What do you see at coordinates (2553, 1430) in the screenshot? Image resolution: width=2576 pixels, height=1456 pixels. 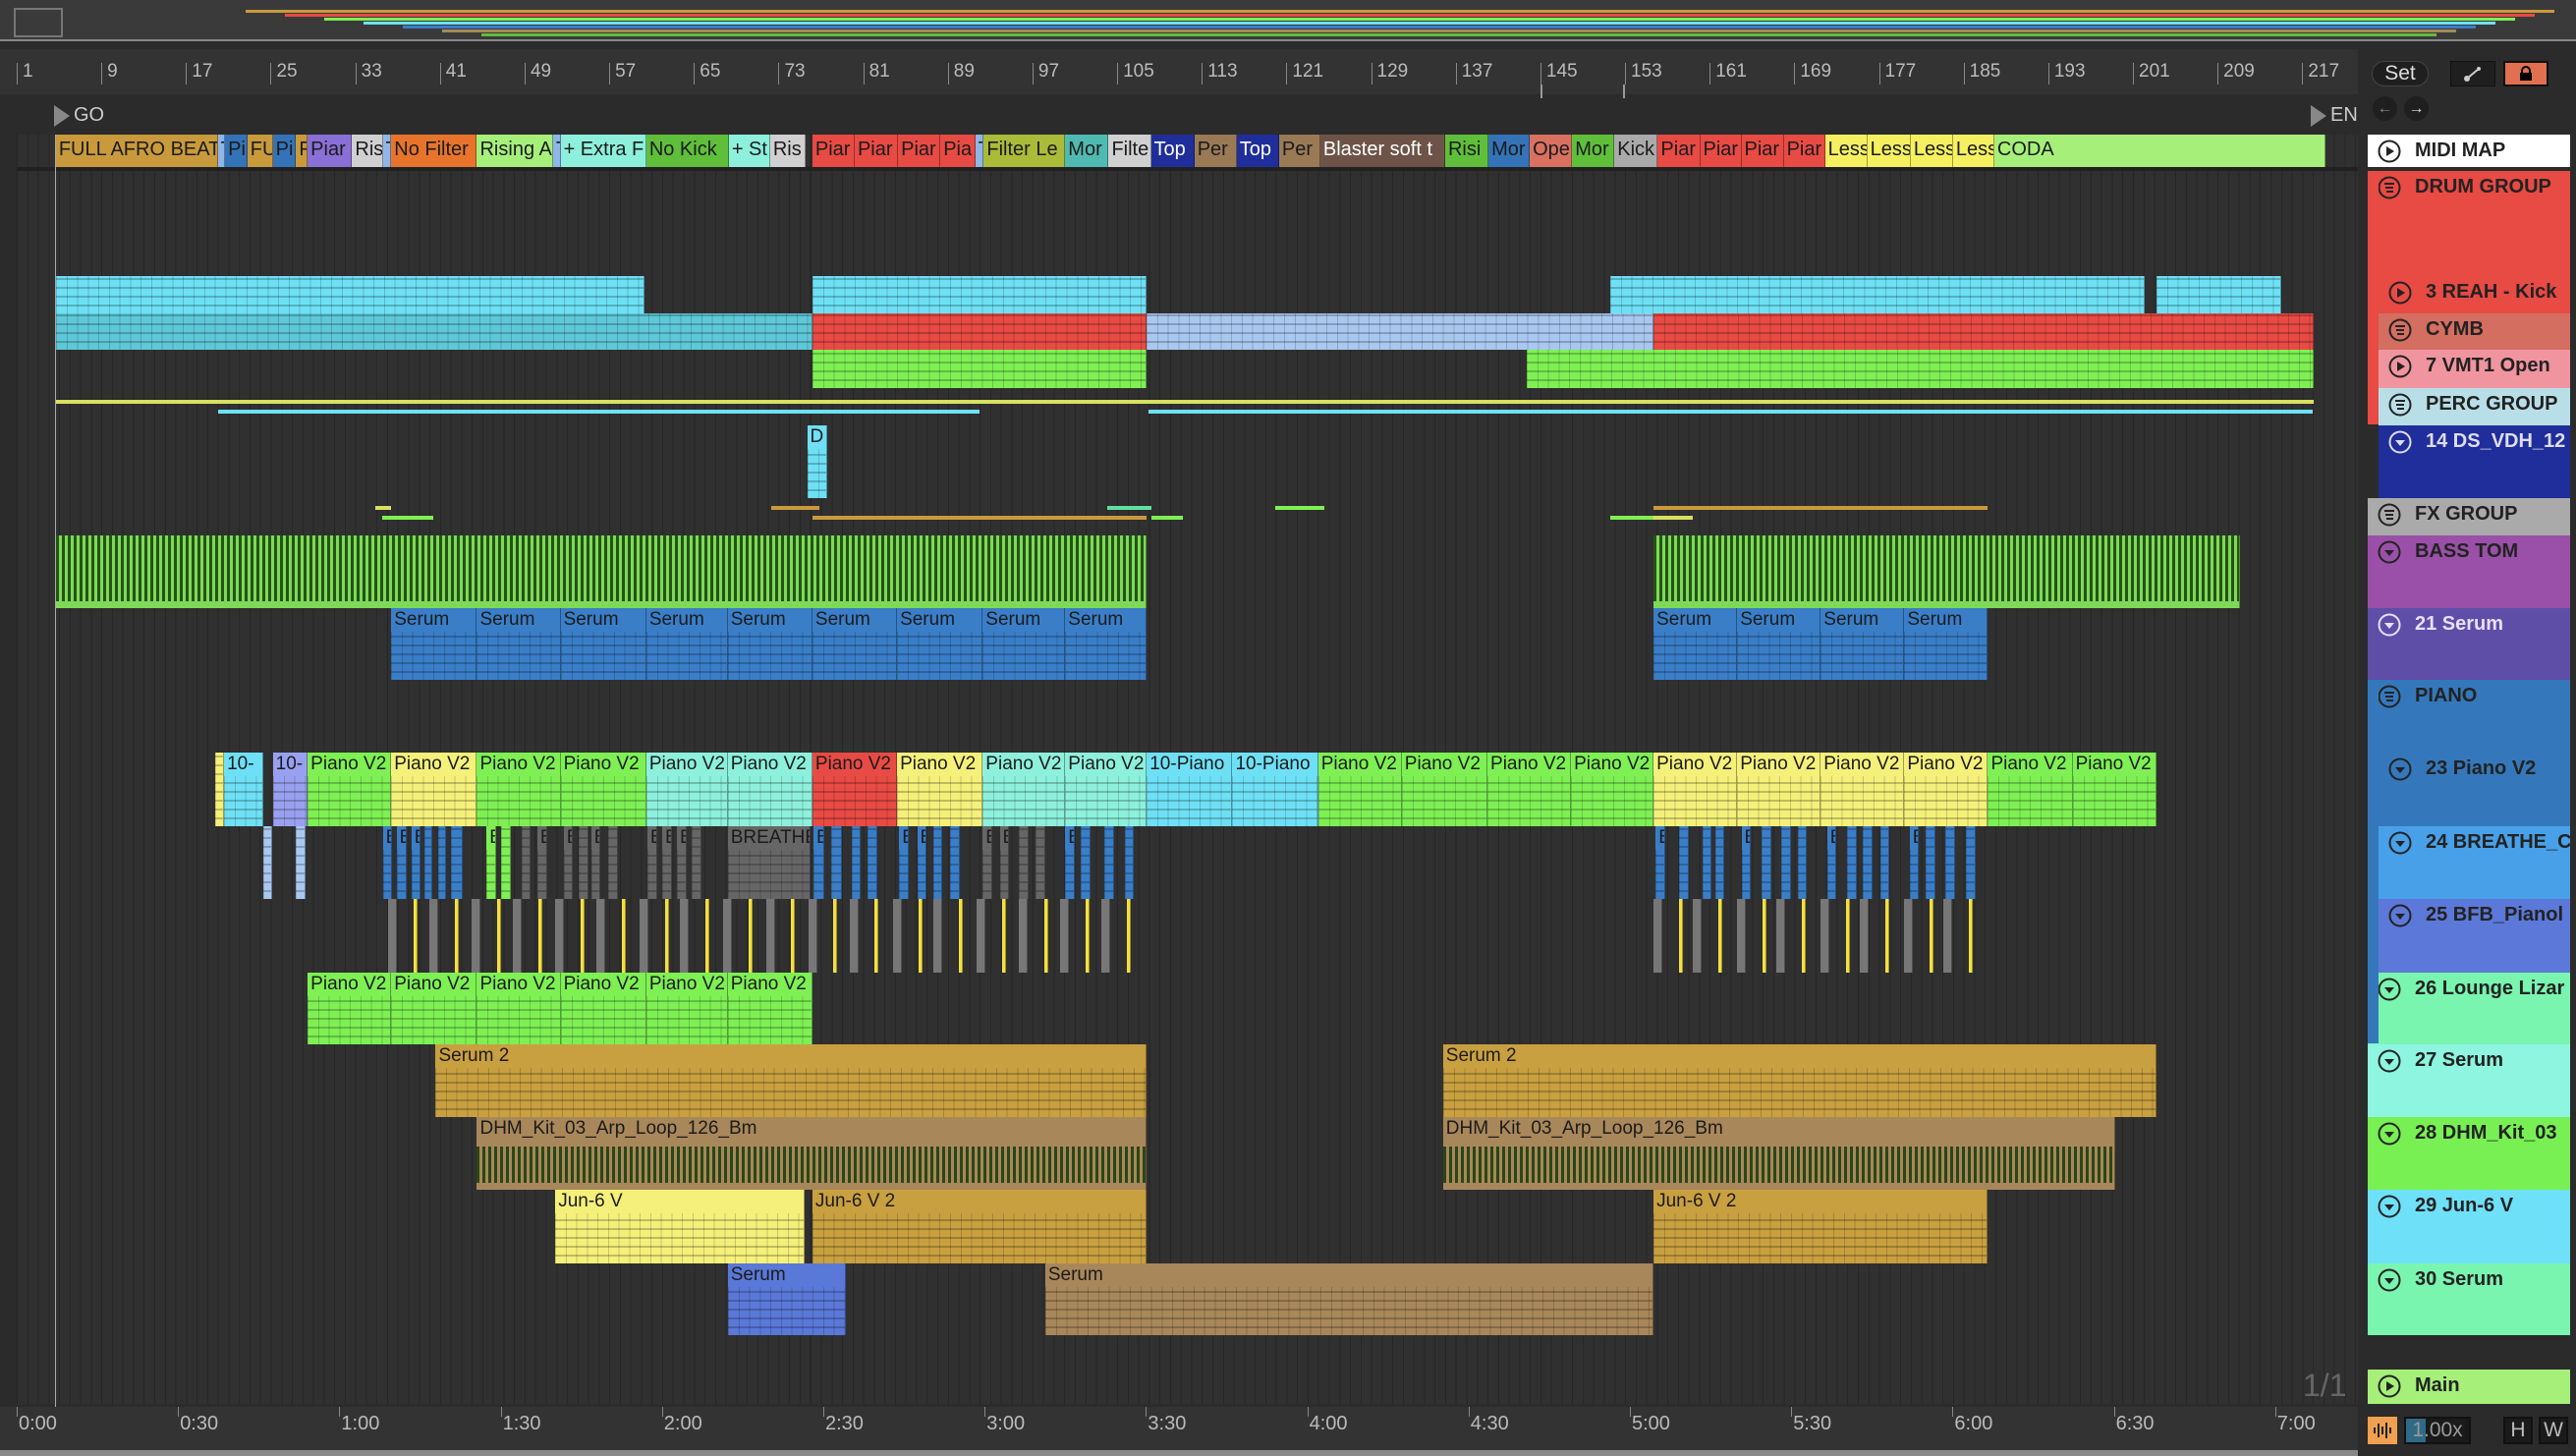 I see `fit-width-button: W` at bounding box center [2553, 1430].